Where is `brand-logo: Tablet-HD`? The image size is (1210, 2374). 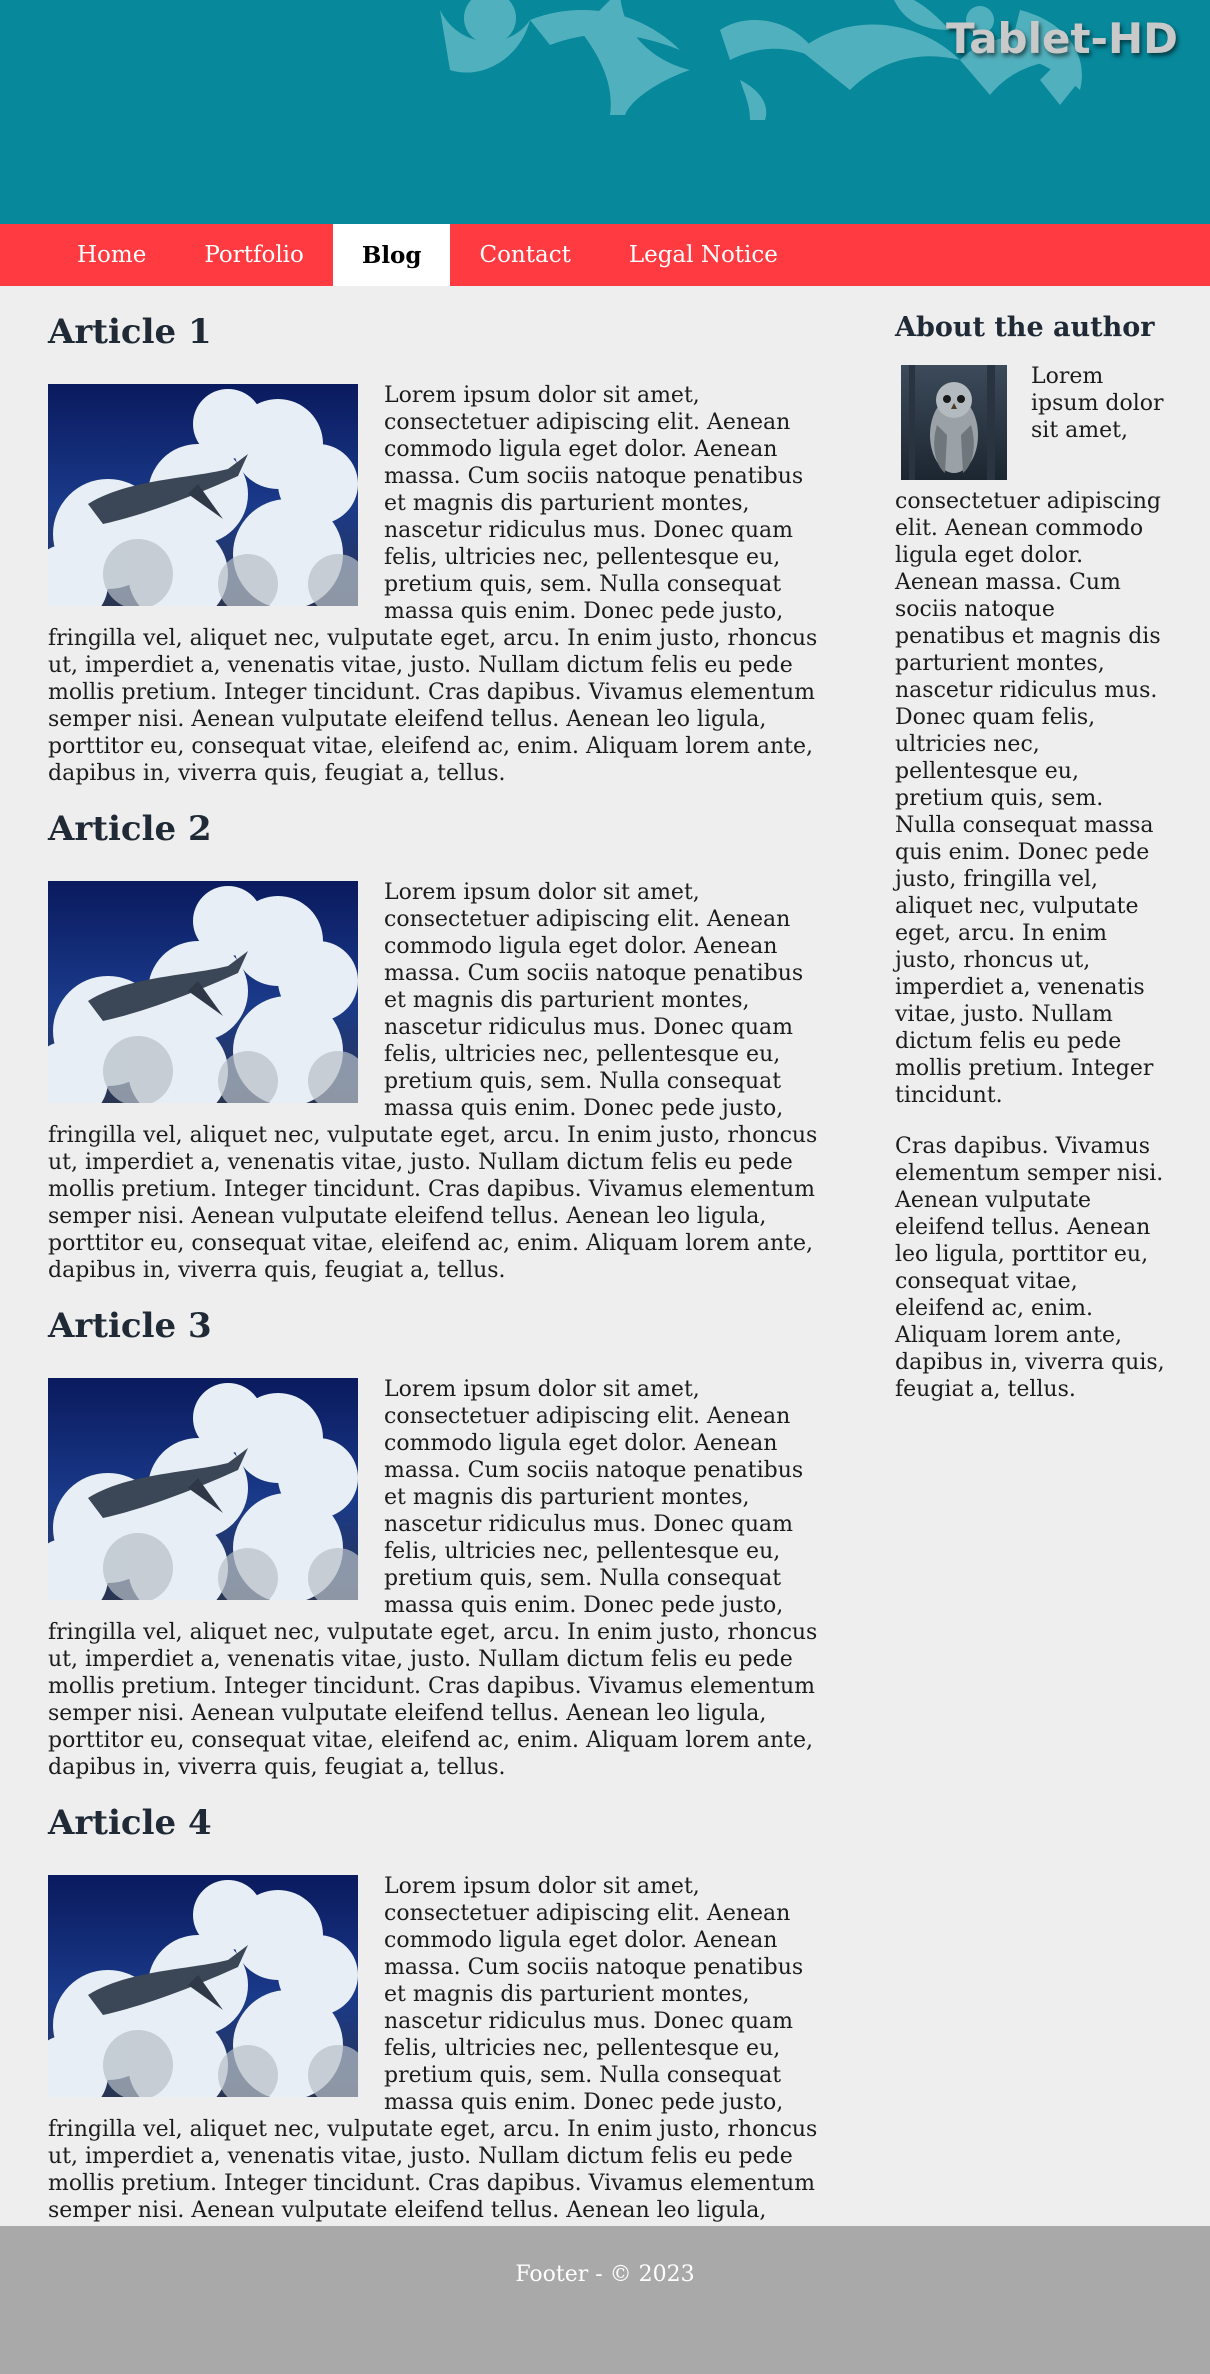 brand-logo: Tablet-HD is located at coordinates (1062, 38).